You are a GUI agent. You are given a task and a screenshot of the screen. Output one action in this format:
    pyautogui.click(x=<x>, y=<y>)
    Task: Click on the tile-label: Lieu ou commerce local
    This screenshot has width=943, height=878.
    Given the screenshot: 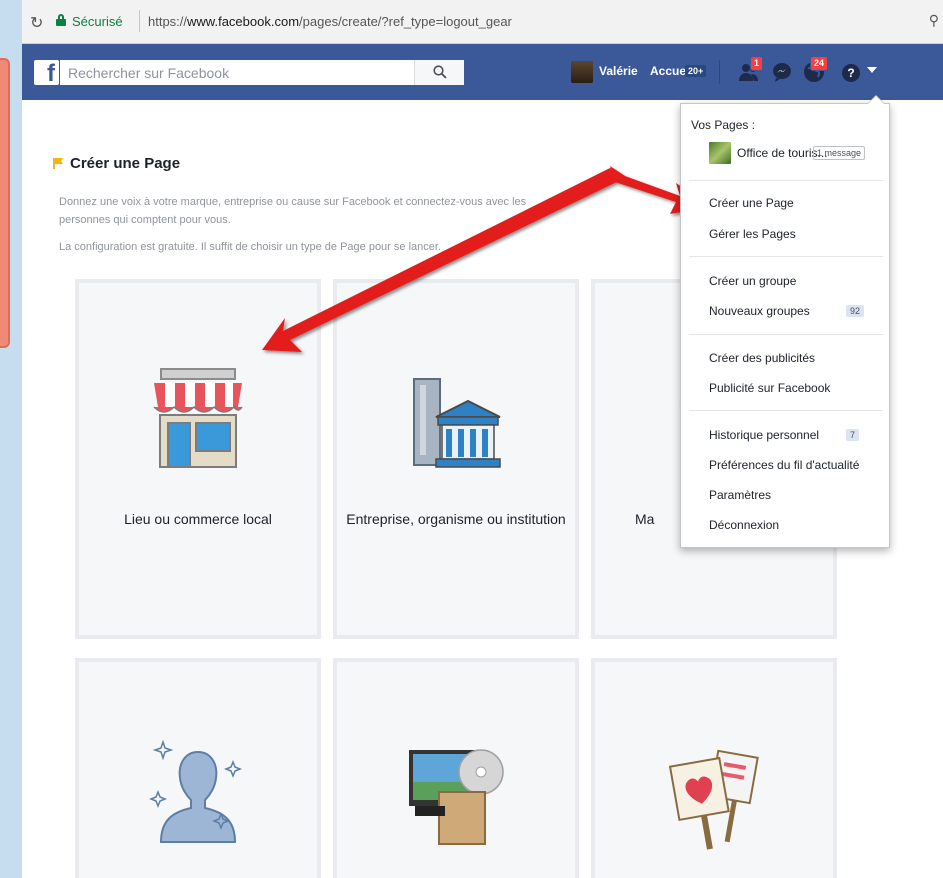 What is the action you would take?
    pyautogui.click(x=198, y=519)
    